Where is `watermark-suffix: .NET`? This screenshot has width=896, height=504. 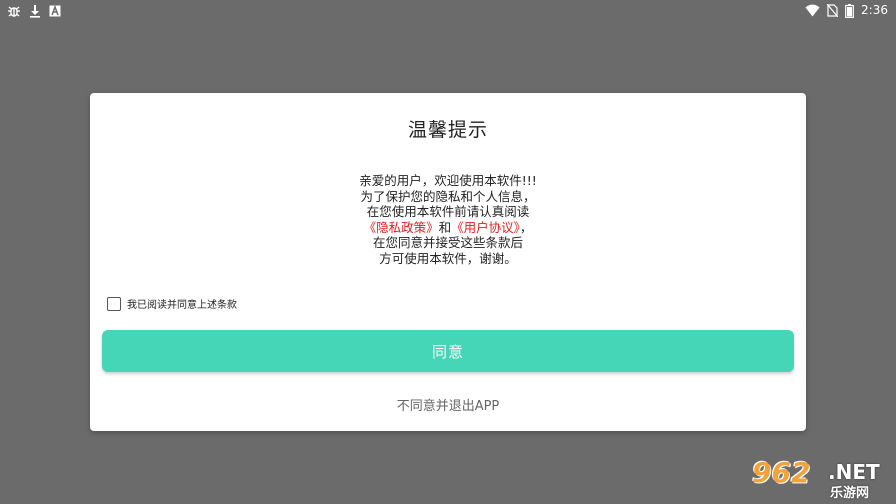
watermark-suffix: .NET is located at coordinates (854, 472).